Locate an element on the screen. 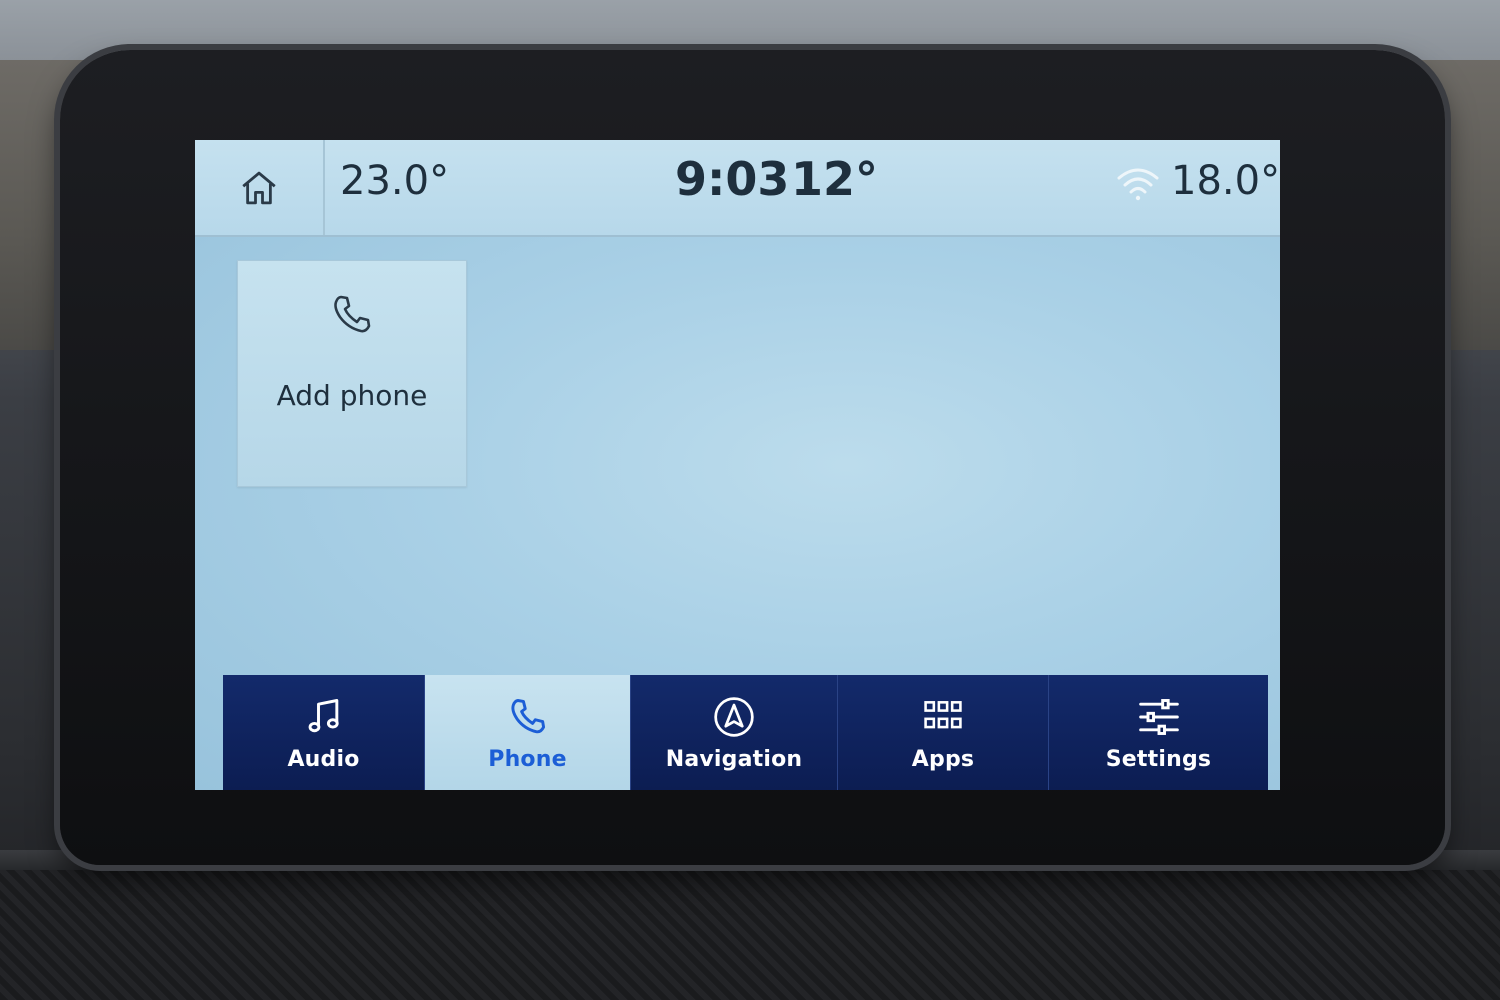 The width and height of the screenshot is (1500, 1000). nav-item-audio: Audio is located at coordinates (324, 732).